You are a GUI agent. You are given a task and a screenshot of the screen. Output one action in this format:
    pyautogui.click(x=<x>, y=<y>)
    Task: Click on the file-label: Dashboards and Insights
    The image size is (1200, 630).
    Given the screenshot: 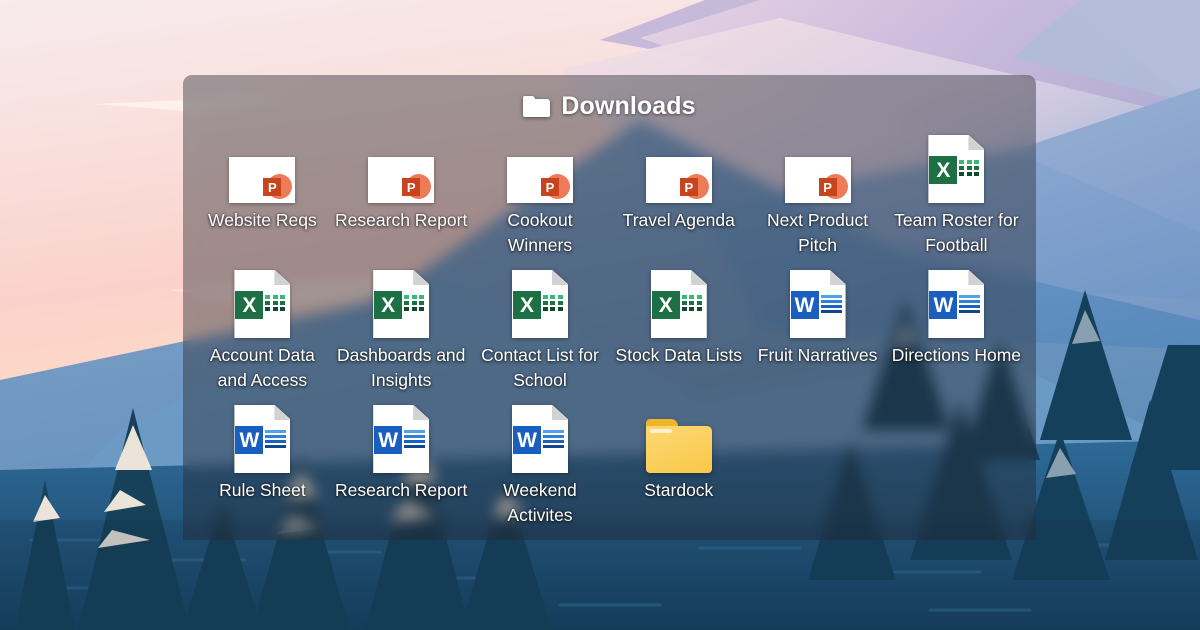 What is the action you would take?
    pyautogui.click(x=401, y=367)
    